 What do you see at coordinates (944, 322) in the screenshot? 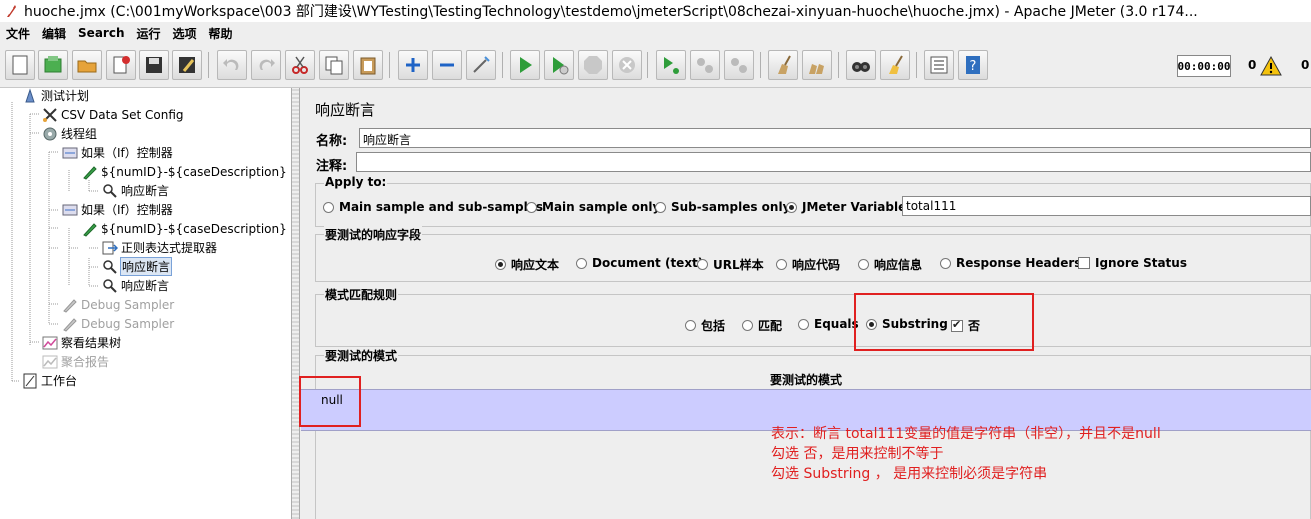
I see `highlight-substring-not` at bounding box center [944, 322].